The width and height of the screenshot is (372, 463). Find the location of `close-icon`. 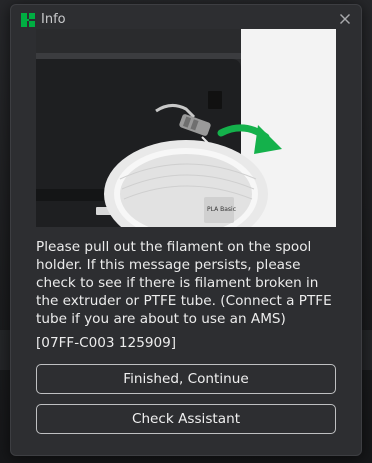

close-icon is located at coordinates (345, 19).